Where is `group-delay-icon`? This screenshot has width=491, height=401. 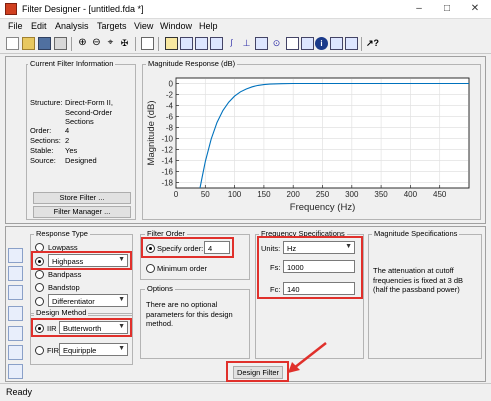 group-delay-icon is located at coordinates (216, 43).